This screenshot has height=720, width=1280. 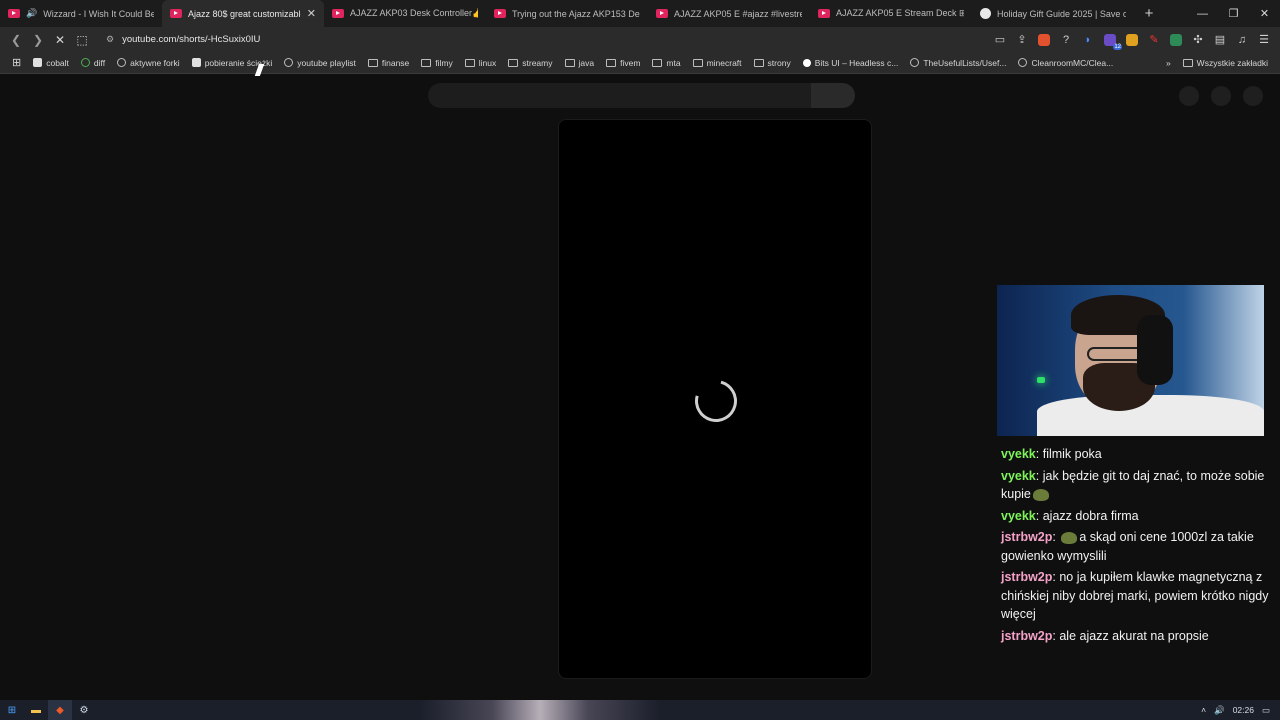 I want to click on minimize-icon: —, so click(x=1202, y=13).